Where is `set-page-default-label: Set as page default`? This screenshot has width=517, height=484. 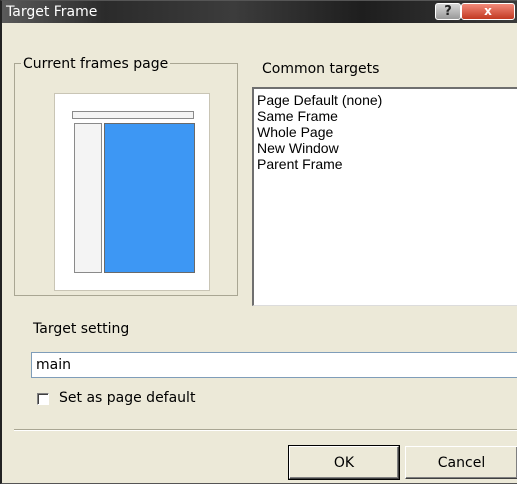 set-page-default-label: Set as page default is located at coordinates (127, 398).